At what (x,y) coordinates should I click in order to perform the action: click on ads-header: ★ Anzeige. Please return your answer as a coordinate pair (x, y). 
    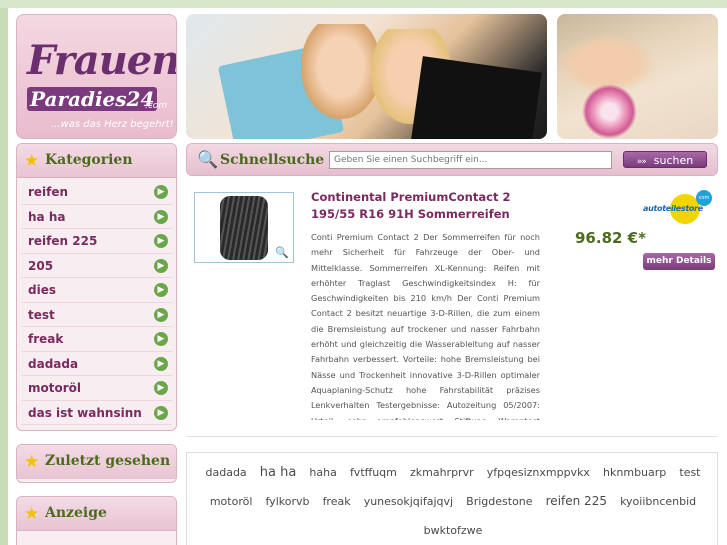
    Looking at the image, I should click on (96, 514).